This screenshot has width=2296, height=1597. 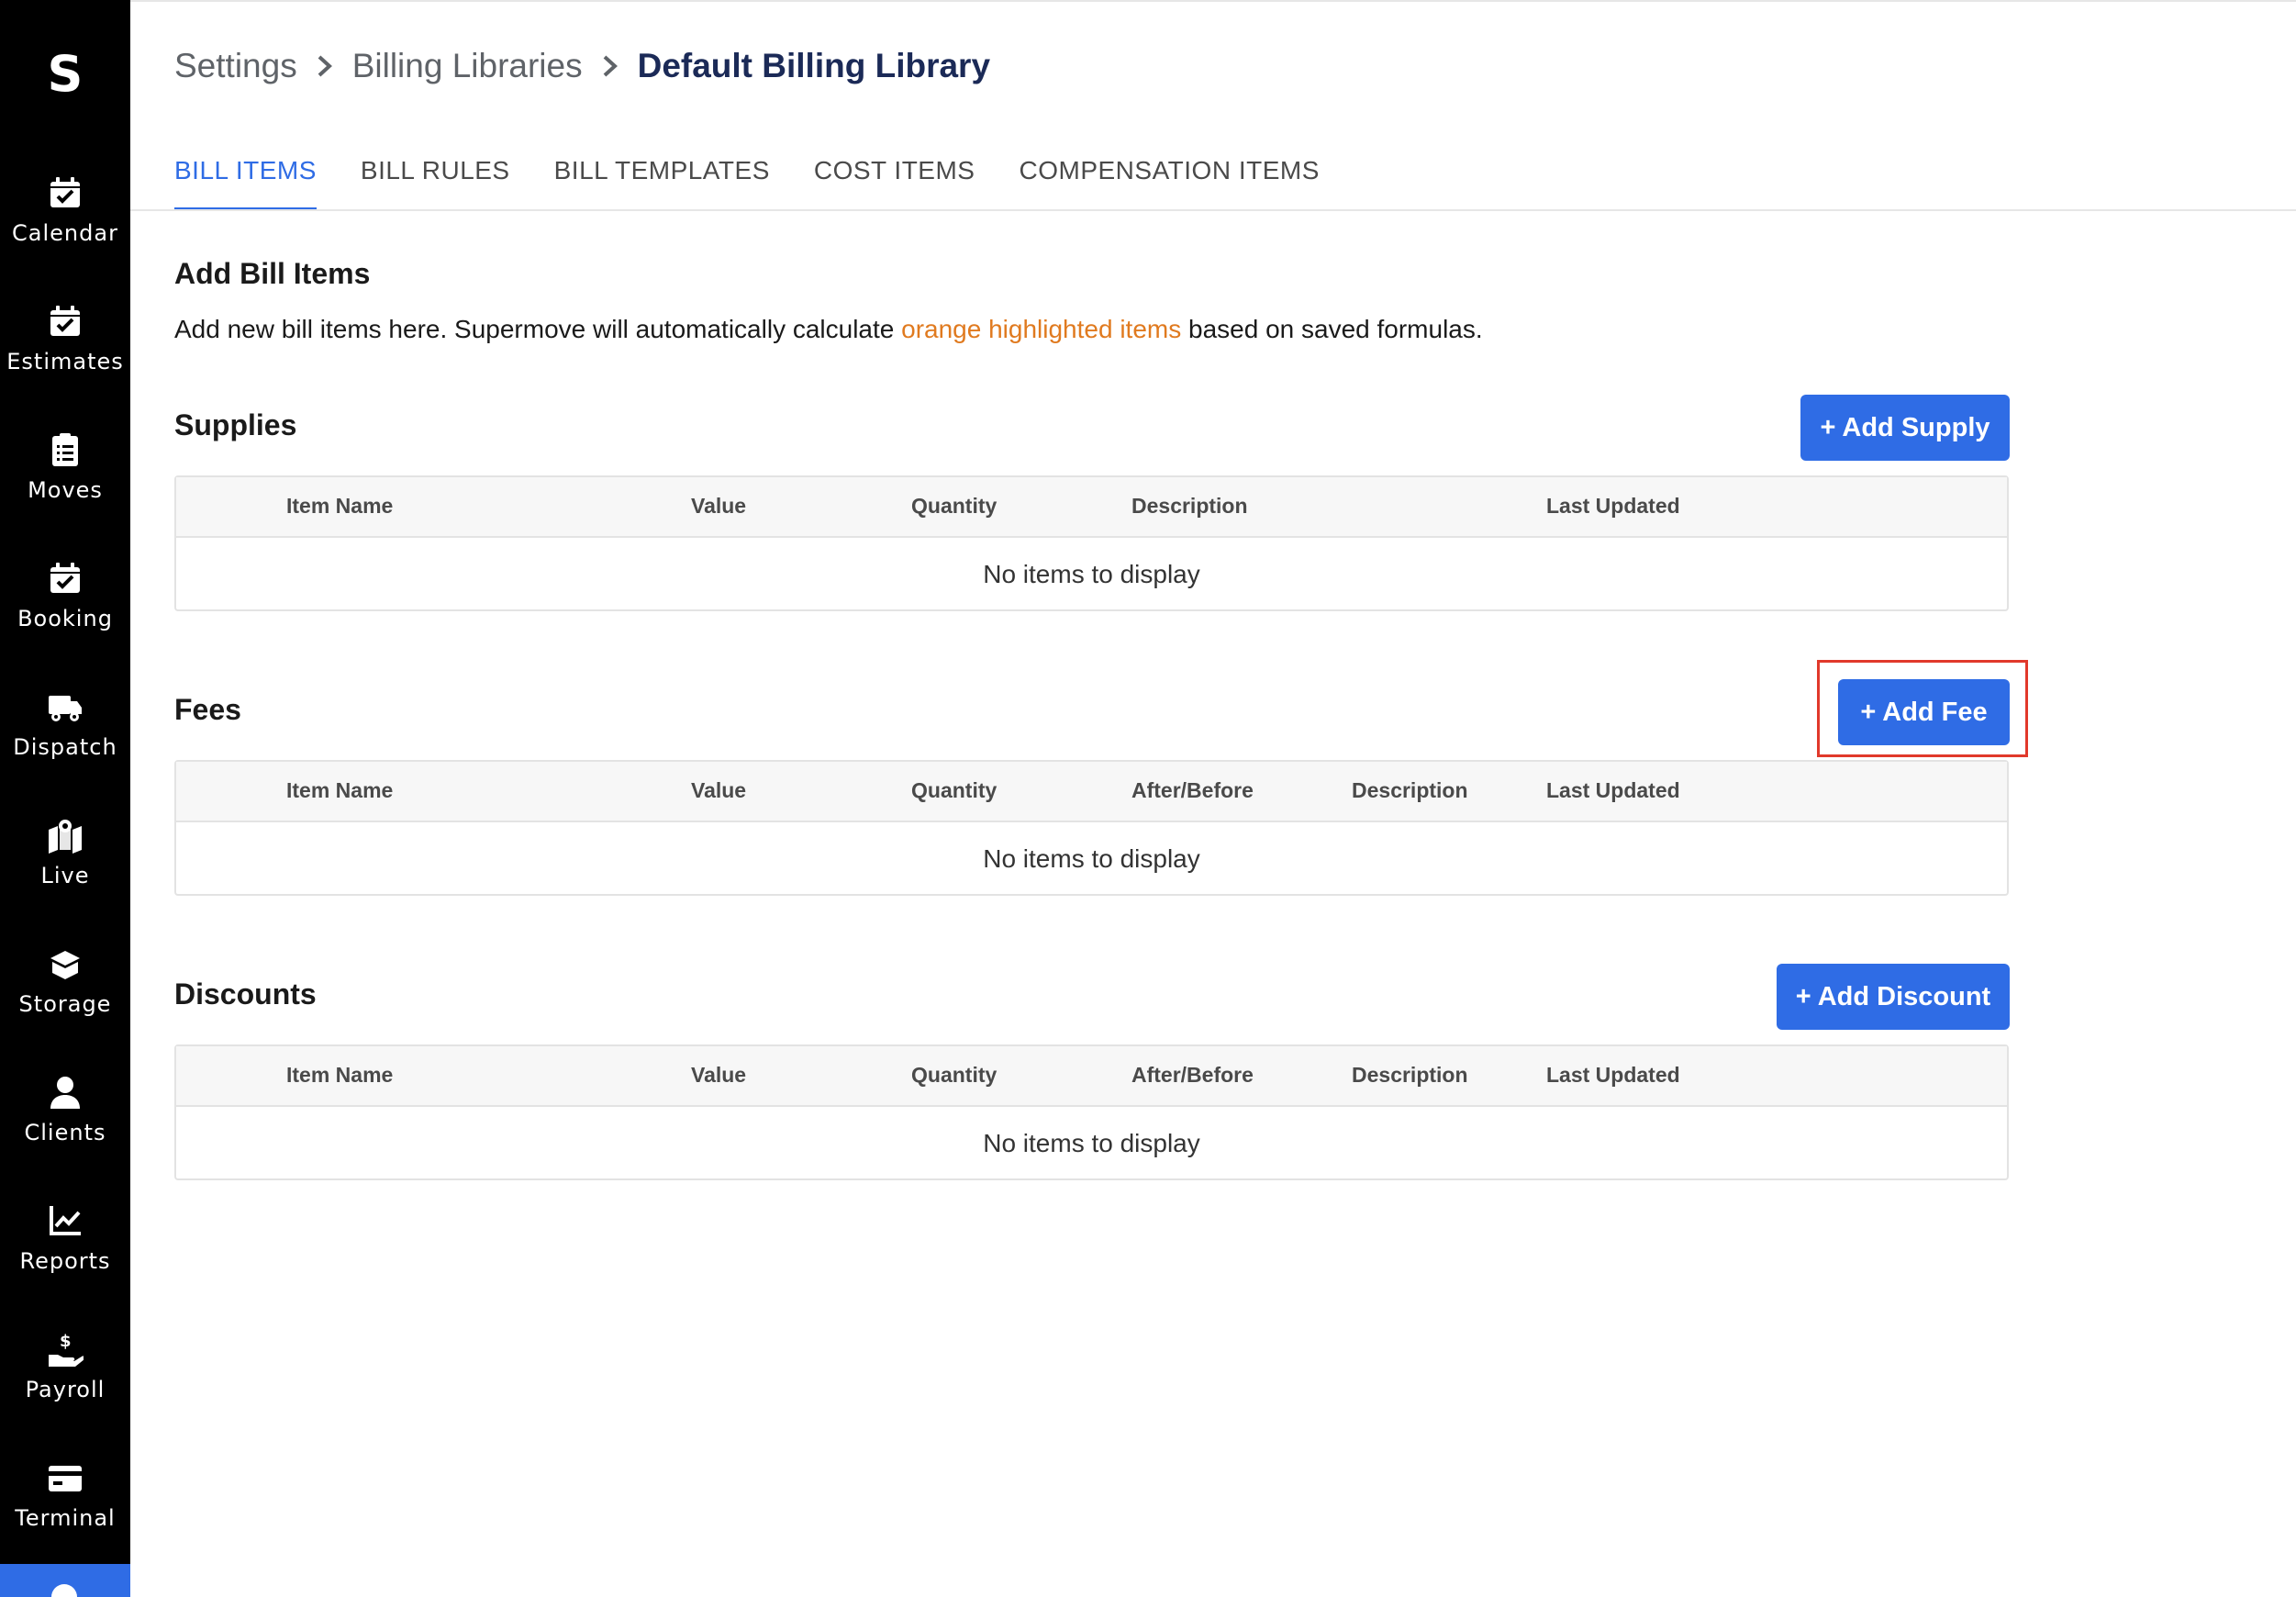 What do you see at coordinates (65, 1518) in the screenshot?
I see `sidebar-item-label: Terminal` at bounding box center [65, 1518].